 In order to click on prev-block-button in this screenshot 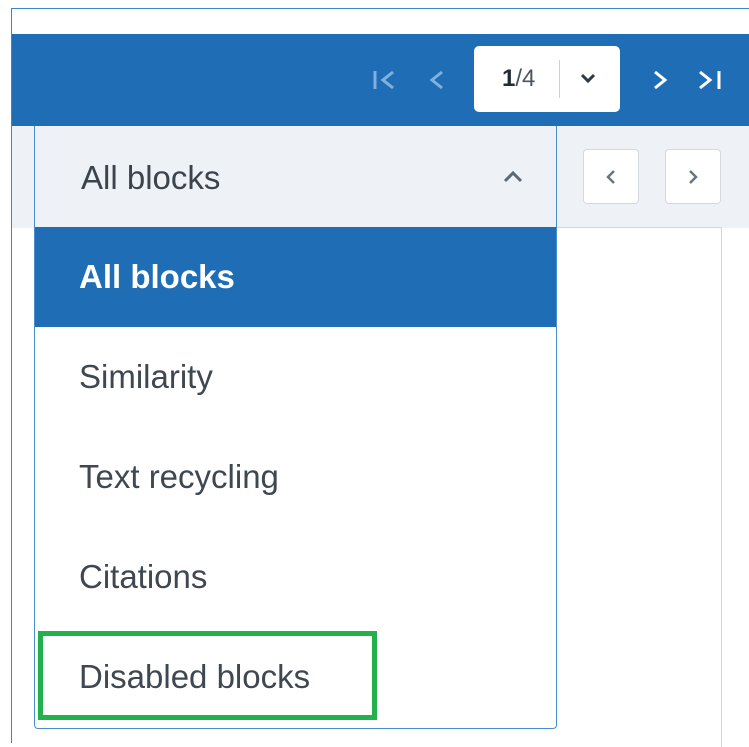, I will do `click(611, 176)`.